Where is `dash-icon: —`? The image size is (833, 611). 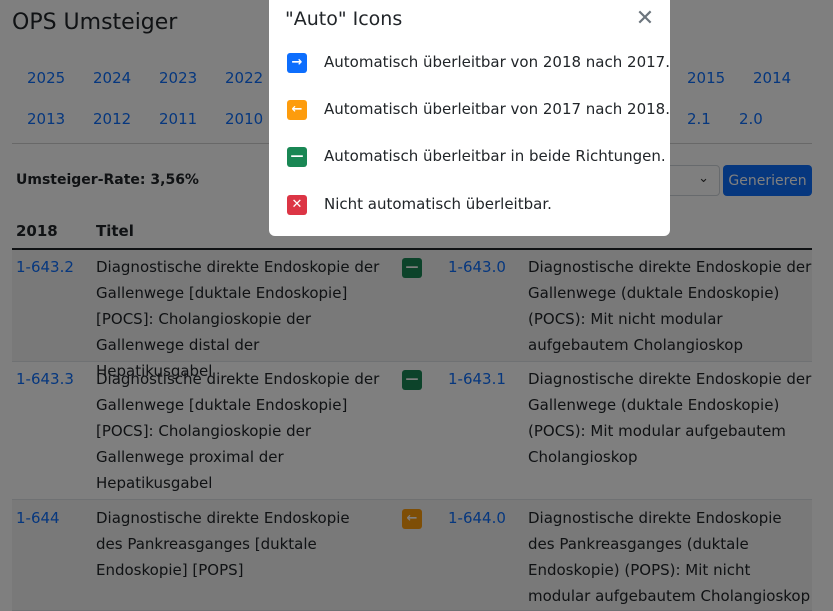 dash-icon: — is located at coordinates (297, 157).